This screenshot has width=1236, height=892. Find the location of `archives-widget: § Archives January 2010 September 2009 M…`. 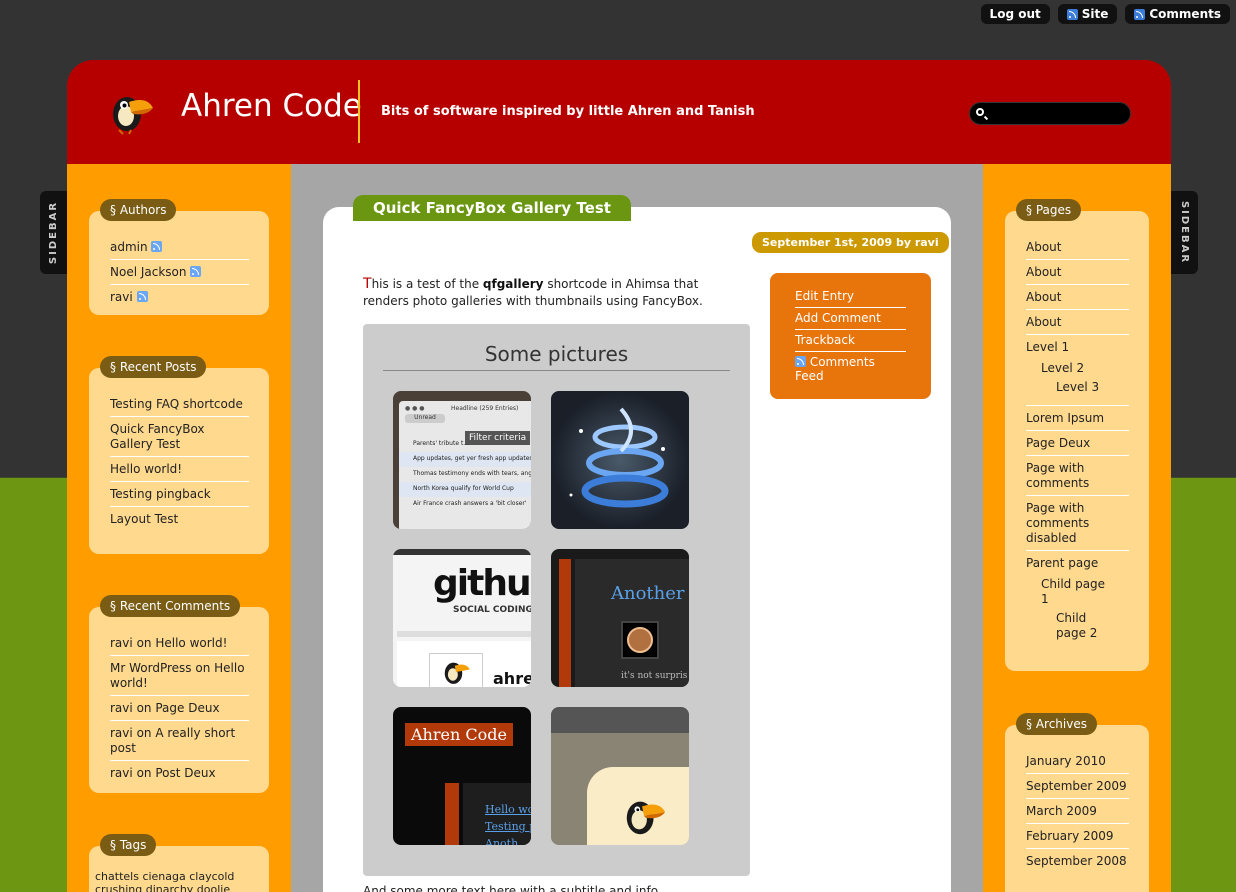

archives-widget: § Archives January 2010 September 2009 M… is located at coordinates (1077, 802).